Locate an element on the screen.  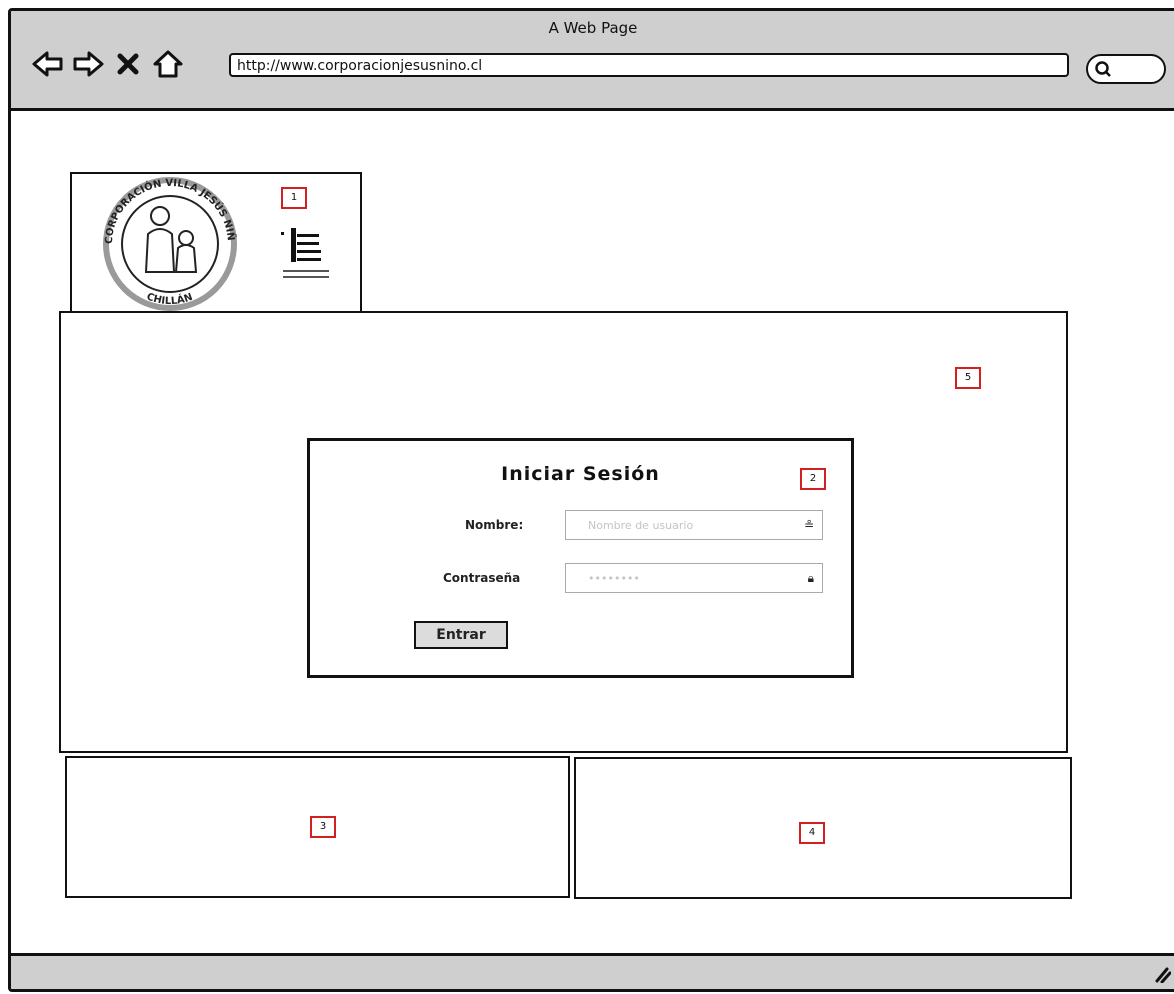
username-field: Nombre de usuario ≗ is located at coordinates (694, 525).